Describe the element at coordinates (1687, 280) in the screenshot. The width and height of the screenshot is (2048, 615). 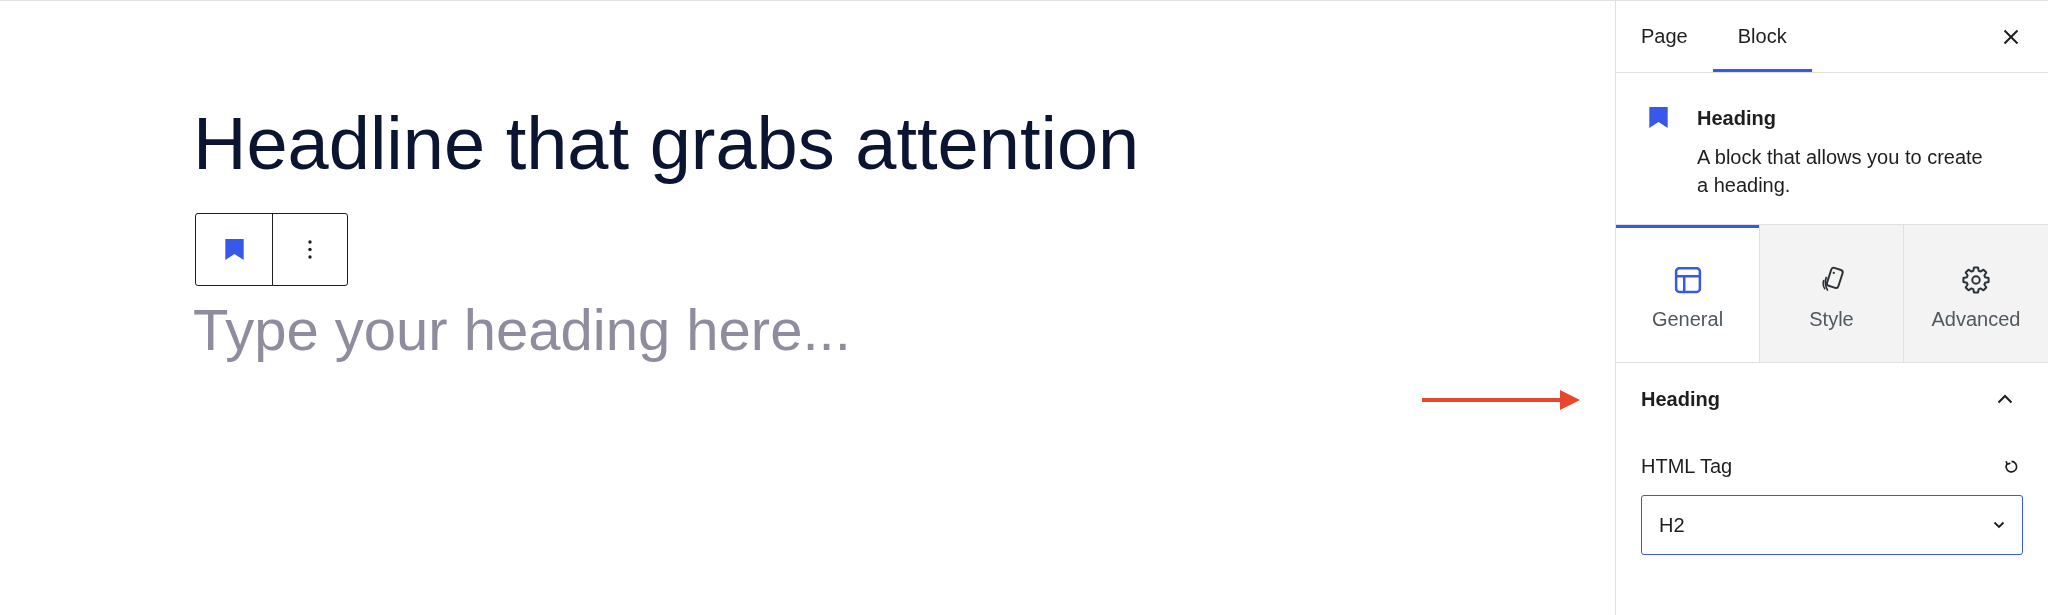
I see `layout-icon` at that location.